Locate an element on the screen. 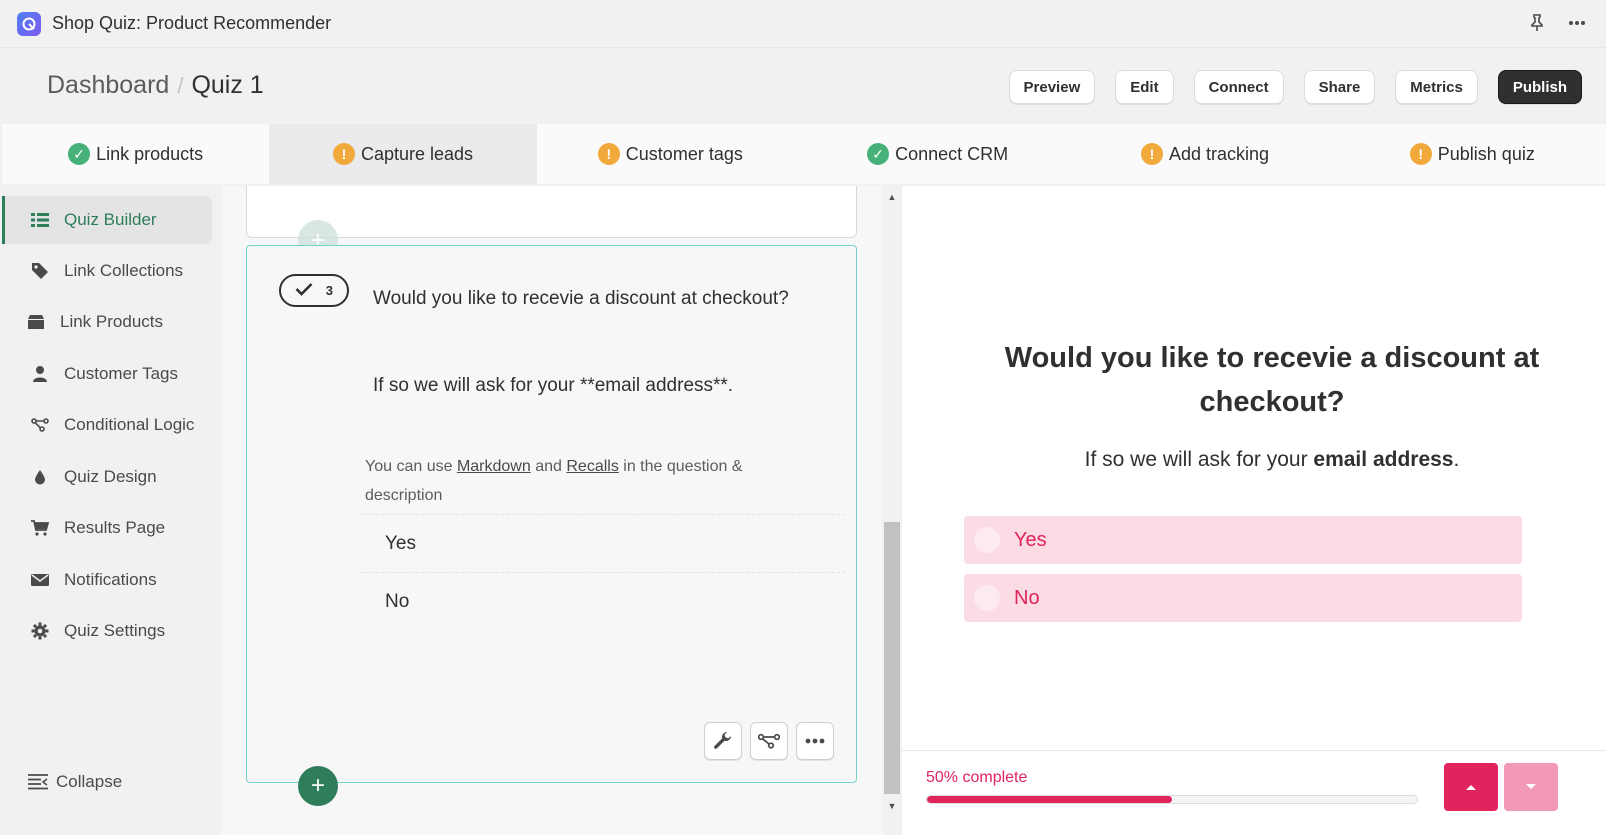  step-label: Publish quiz is located at coordinates (1486, 153).